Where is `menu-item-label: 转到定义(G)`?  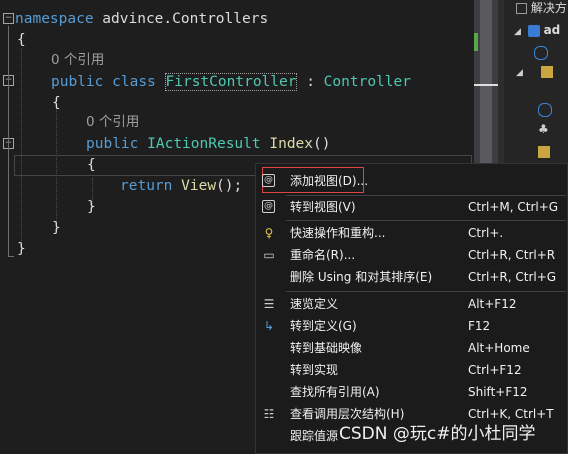 menu-item-label: 转到定义(G) is located at coordinates (323, 326).